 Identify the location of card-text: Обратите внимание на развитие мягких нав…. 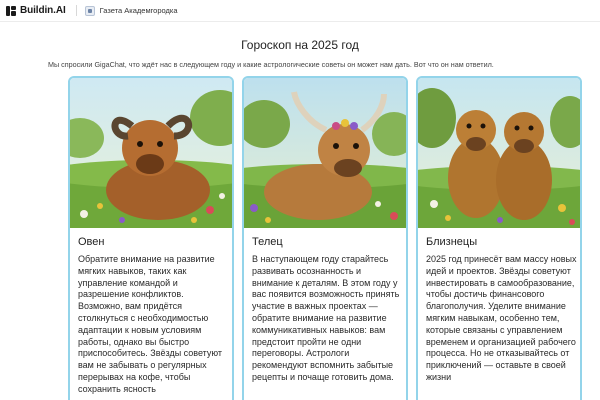
(150, 324).